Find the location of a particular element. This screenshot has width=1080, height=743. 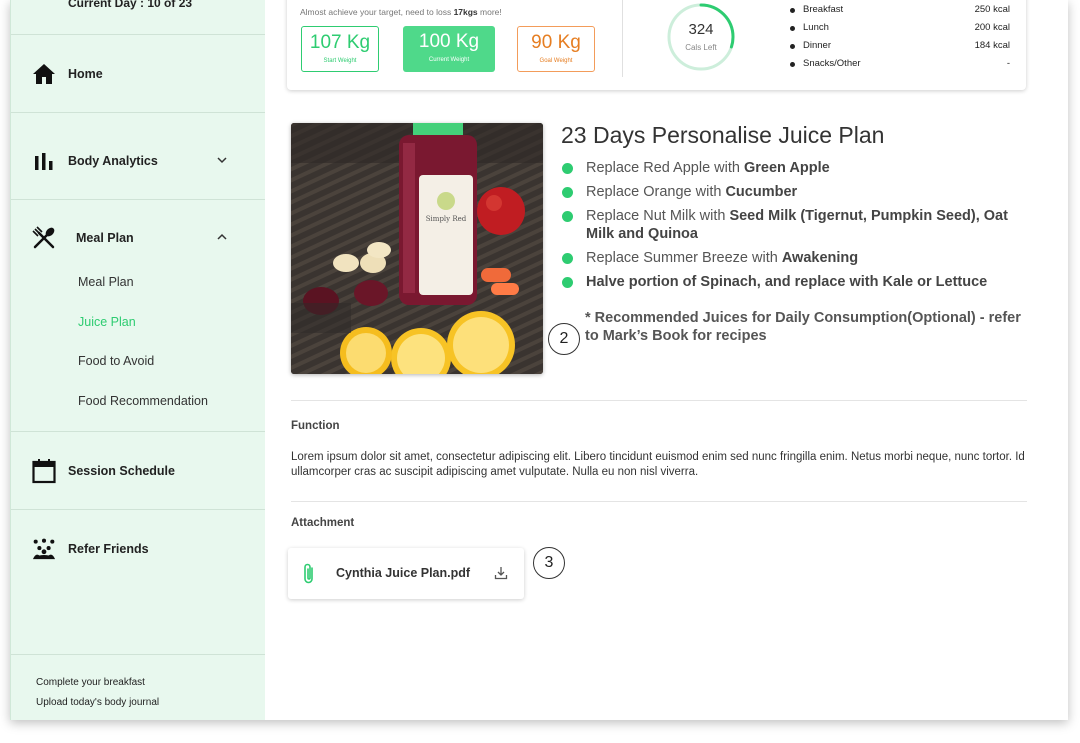

nav-meal-plan-label: Meal Plan is located at coordinates (105, 238).